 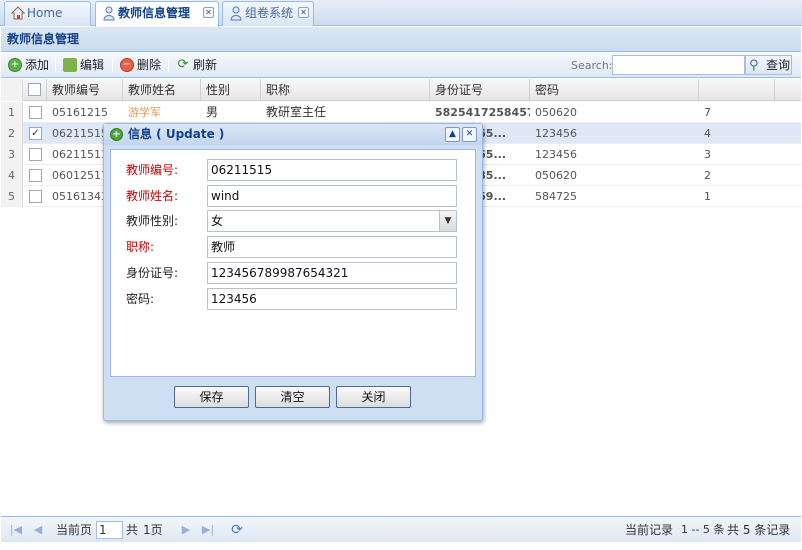 What do you see at coordinates (401, 65) in the screenshot?
I see `toolbar: + 添加 编辑 − 删除 ⟳ 刷新 Search: ⚲ 查询` at bounding box center [401, 65].